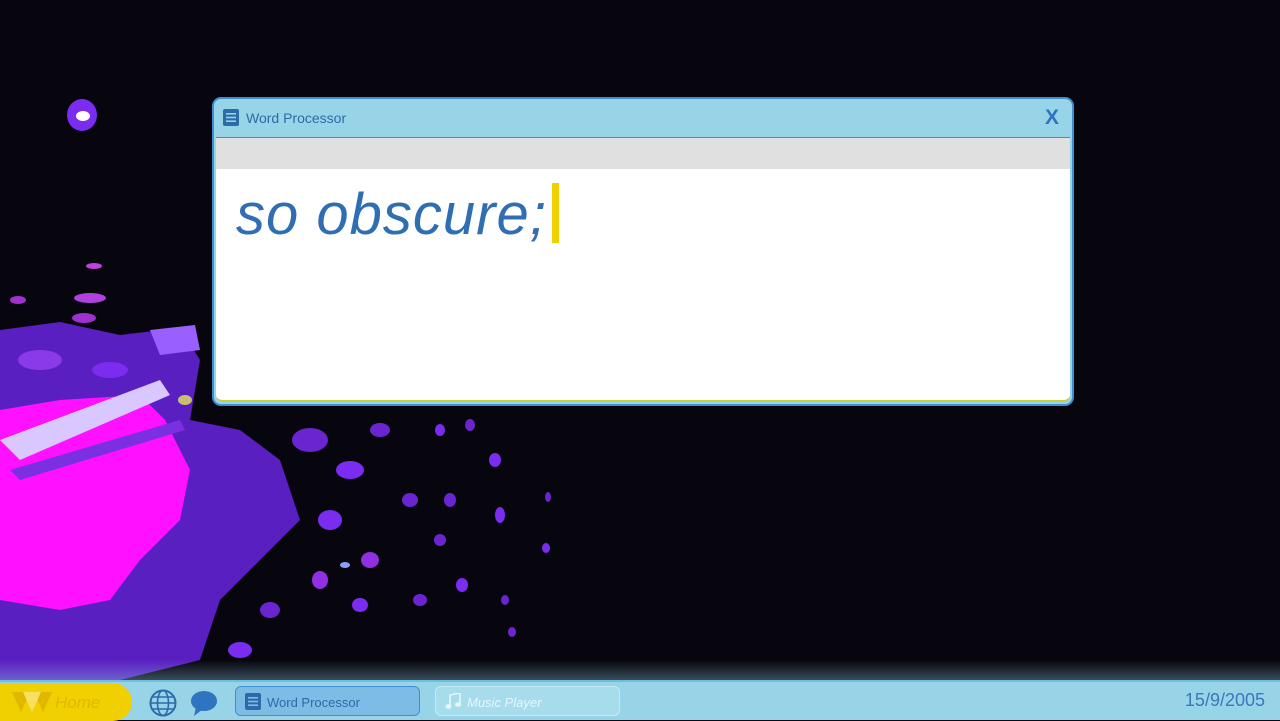 The image size is (1280, 721). I want to click on home-label: Home, so click(78, 702).